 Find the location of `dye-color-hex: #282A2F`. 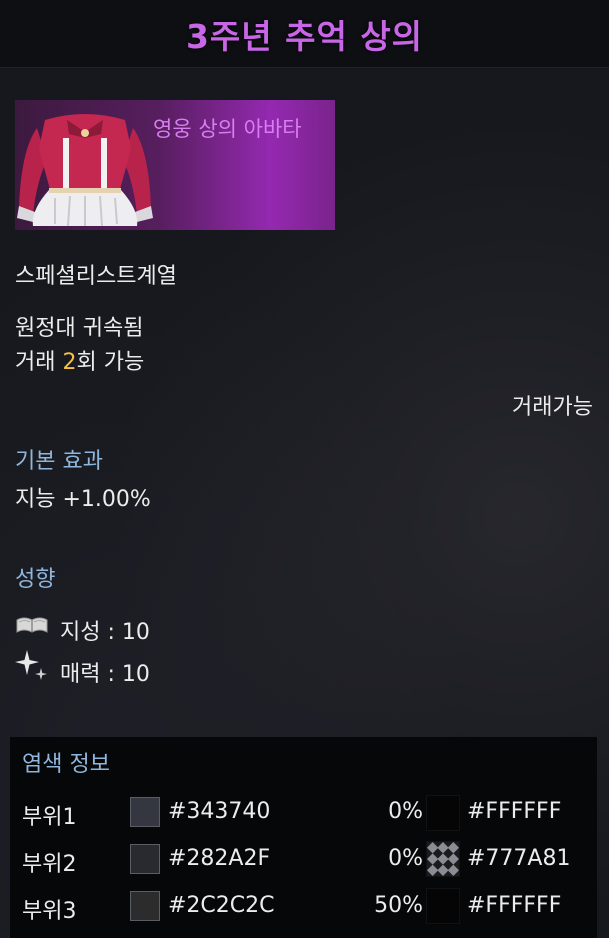

dye-color-hex: #282A2F is located at coordinates (219, 858).